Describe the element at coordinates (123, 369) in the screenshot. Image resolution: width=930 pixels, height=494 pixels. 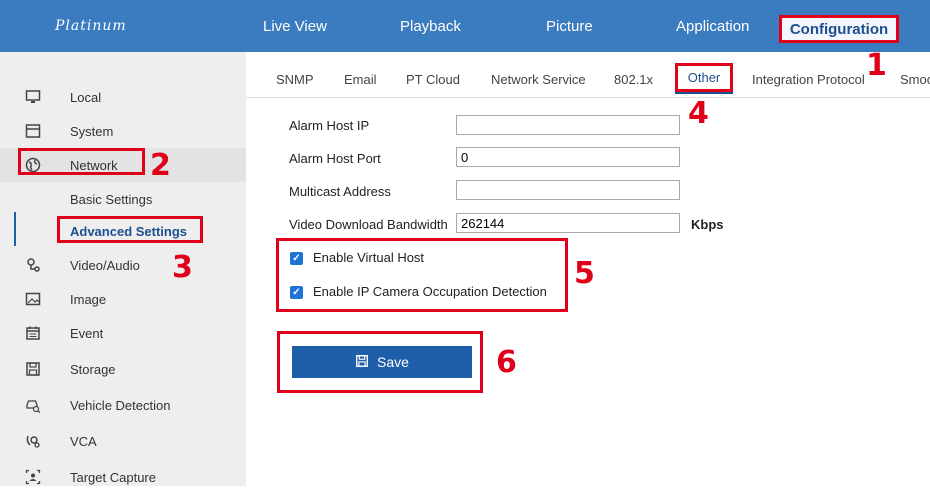
I see `sidebar-item-storage: Storage` at that location.